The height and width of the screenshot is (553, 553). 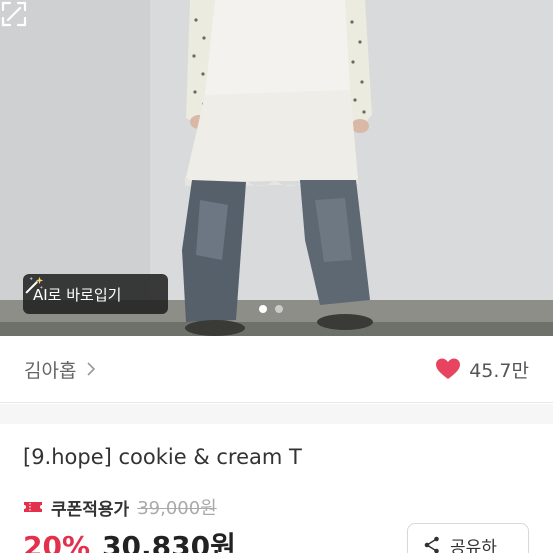 What do you see at coordinates (271, 309) in the screenshot?
I see `carousel-dots` at bounding box center [271, 309].